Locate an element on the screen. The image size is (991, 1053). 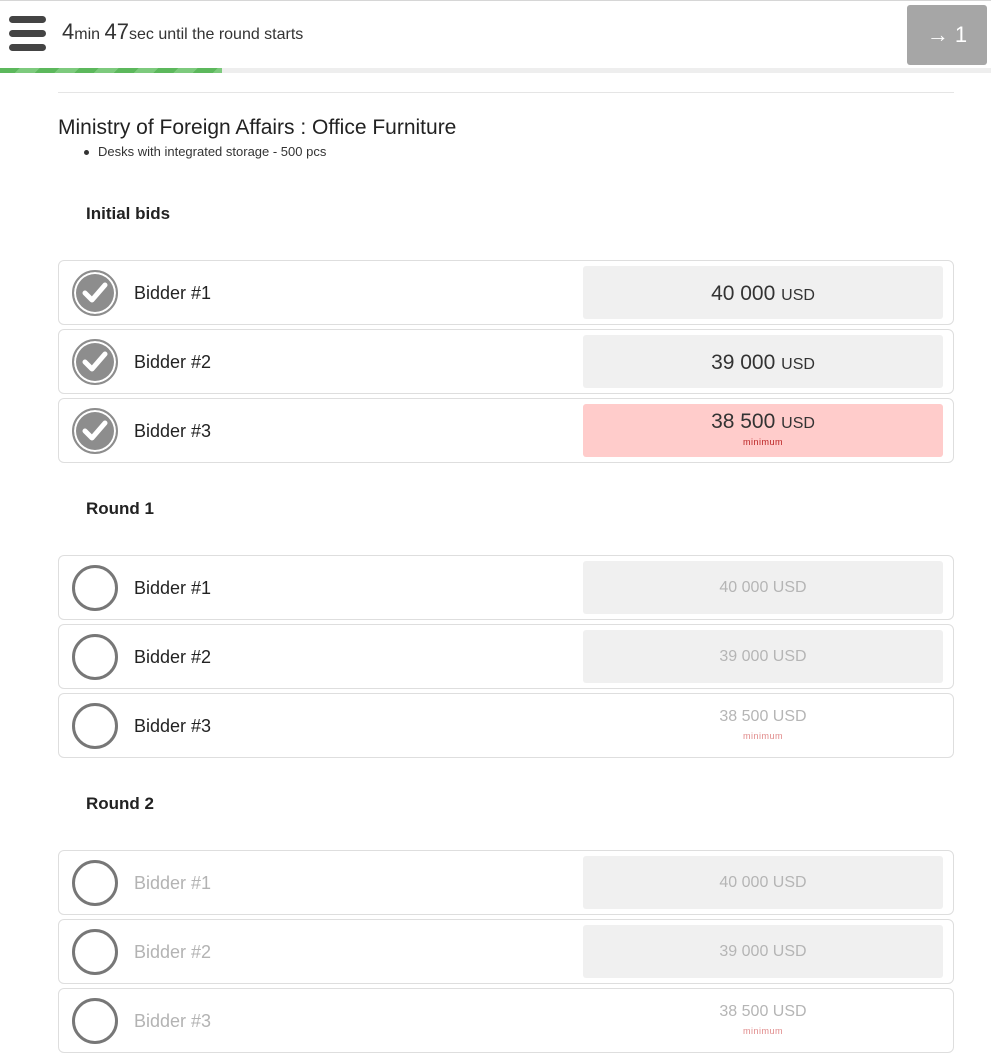
amount-number: 38 500 is located at coordinates (743, 421).